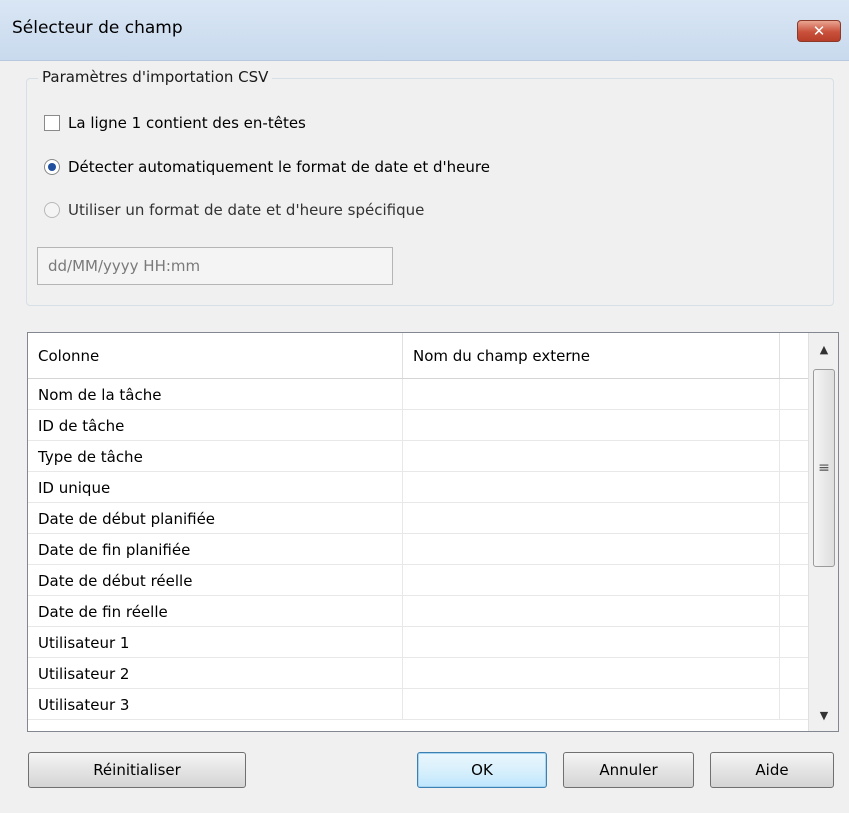  I want to click on scroll-down-arrow-icon: ▼, so click(823, 715).